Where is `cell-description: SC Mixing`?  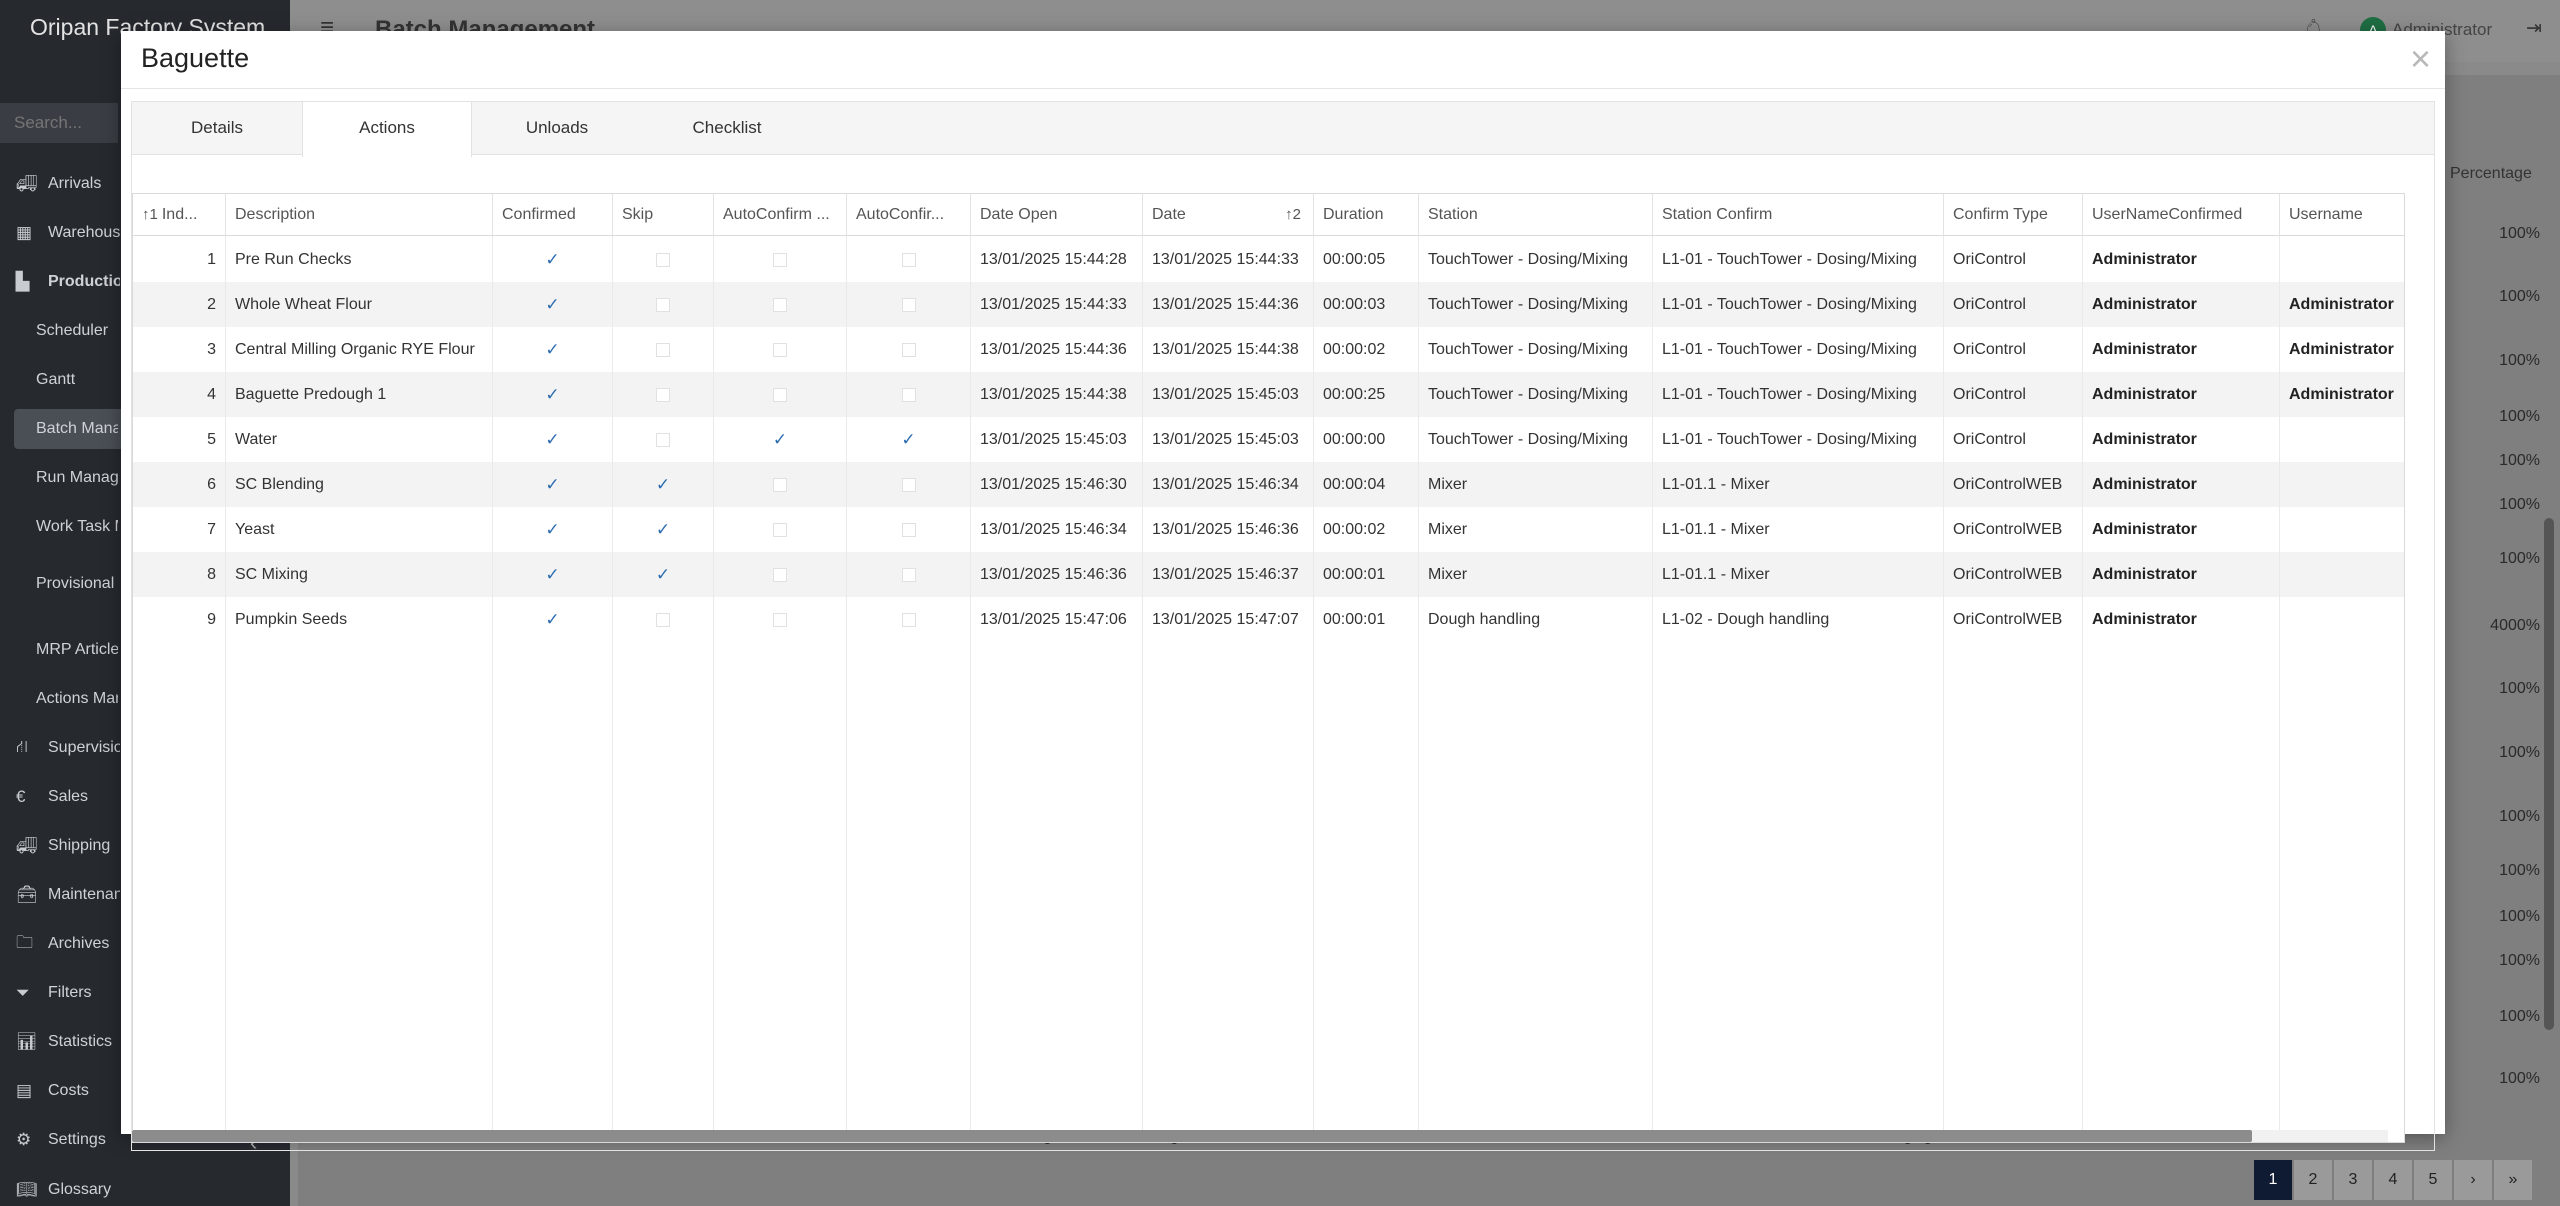
cell-description: SC Mixing is located at coordinates (359, 574).